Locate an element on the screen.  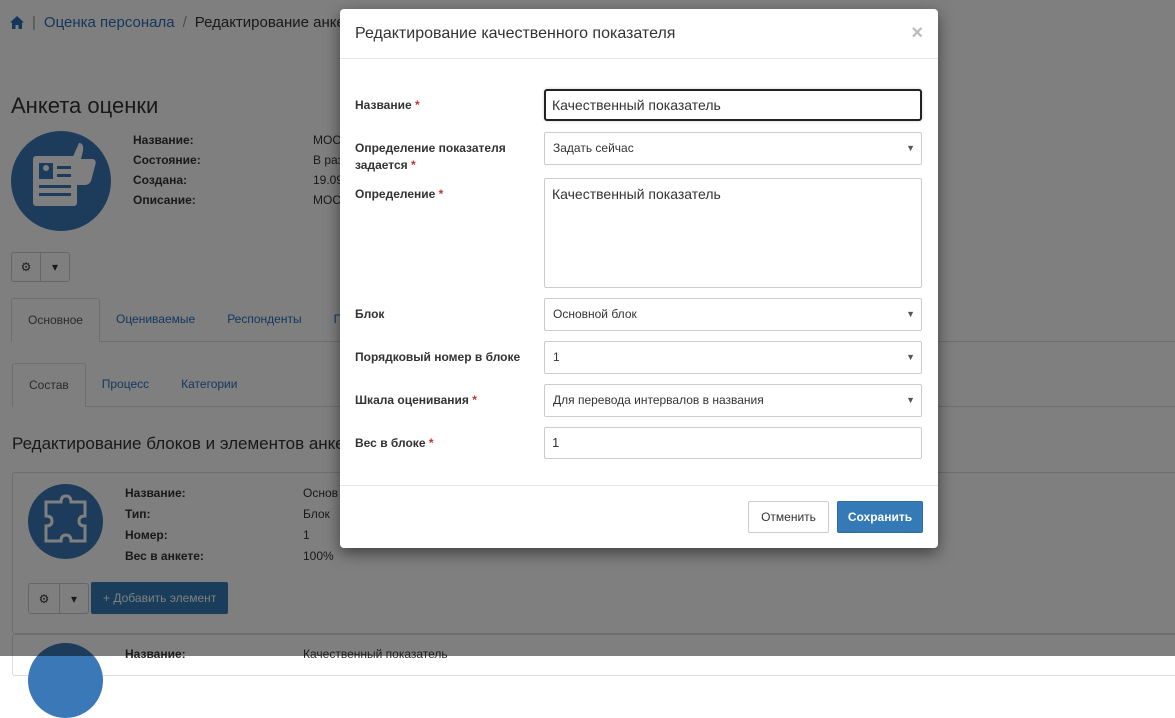
field-label: Определение показателя задается * is located at coordinates (430, 156).